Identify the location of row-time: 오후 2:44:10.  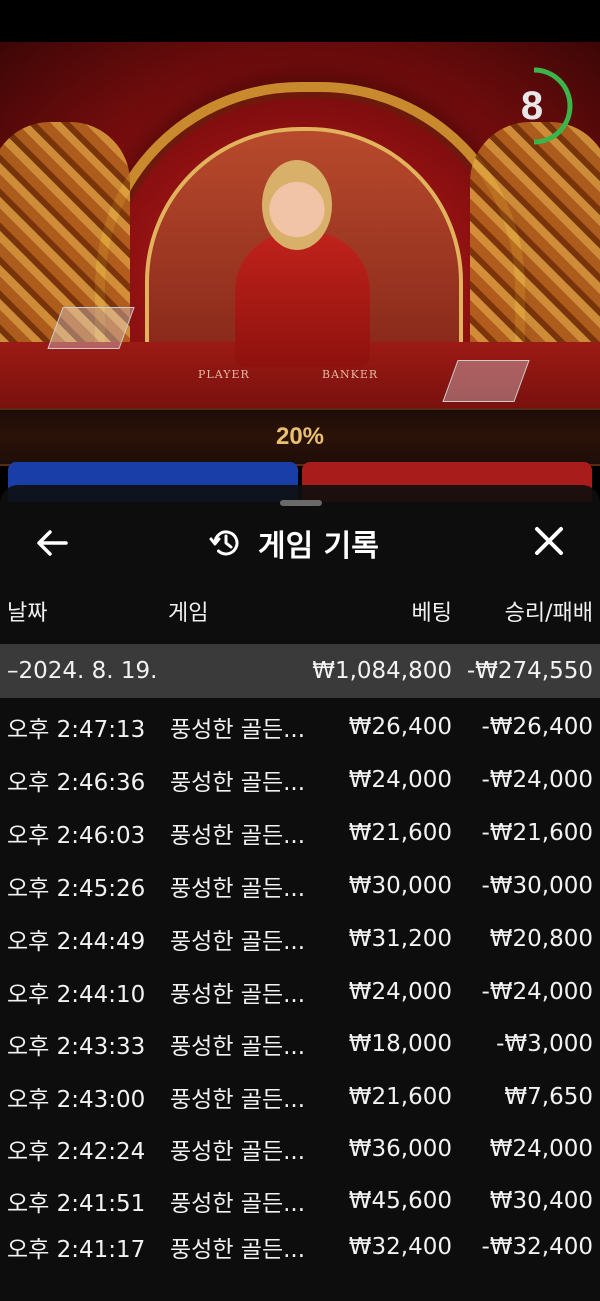
(76, 995).